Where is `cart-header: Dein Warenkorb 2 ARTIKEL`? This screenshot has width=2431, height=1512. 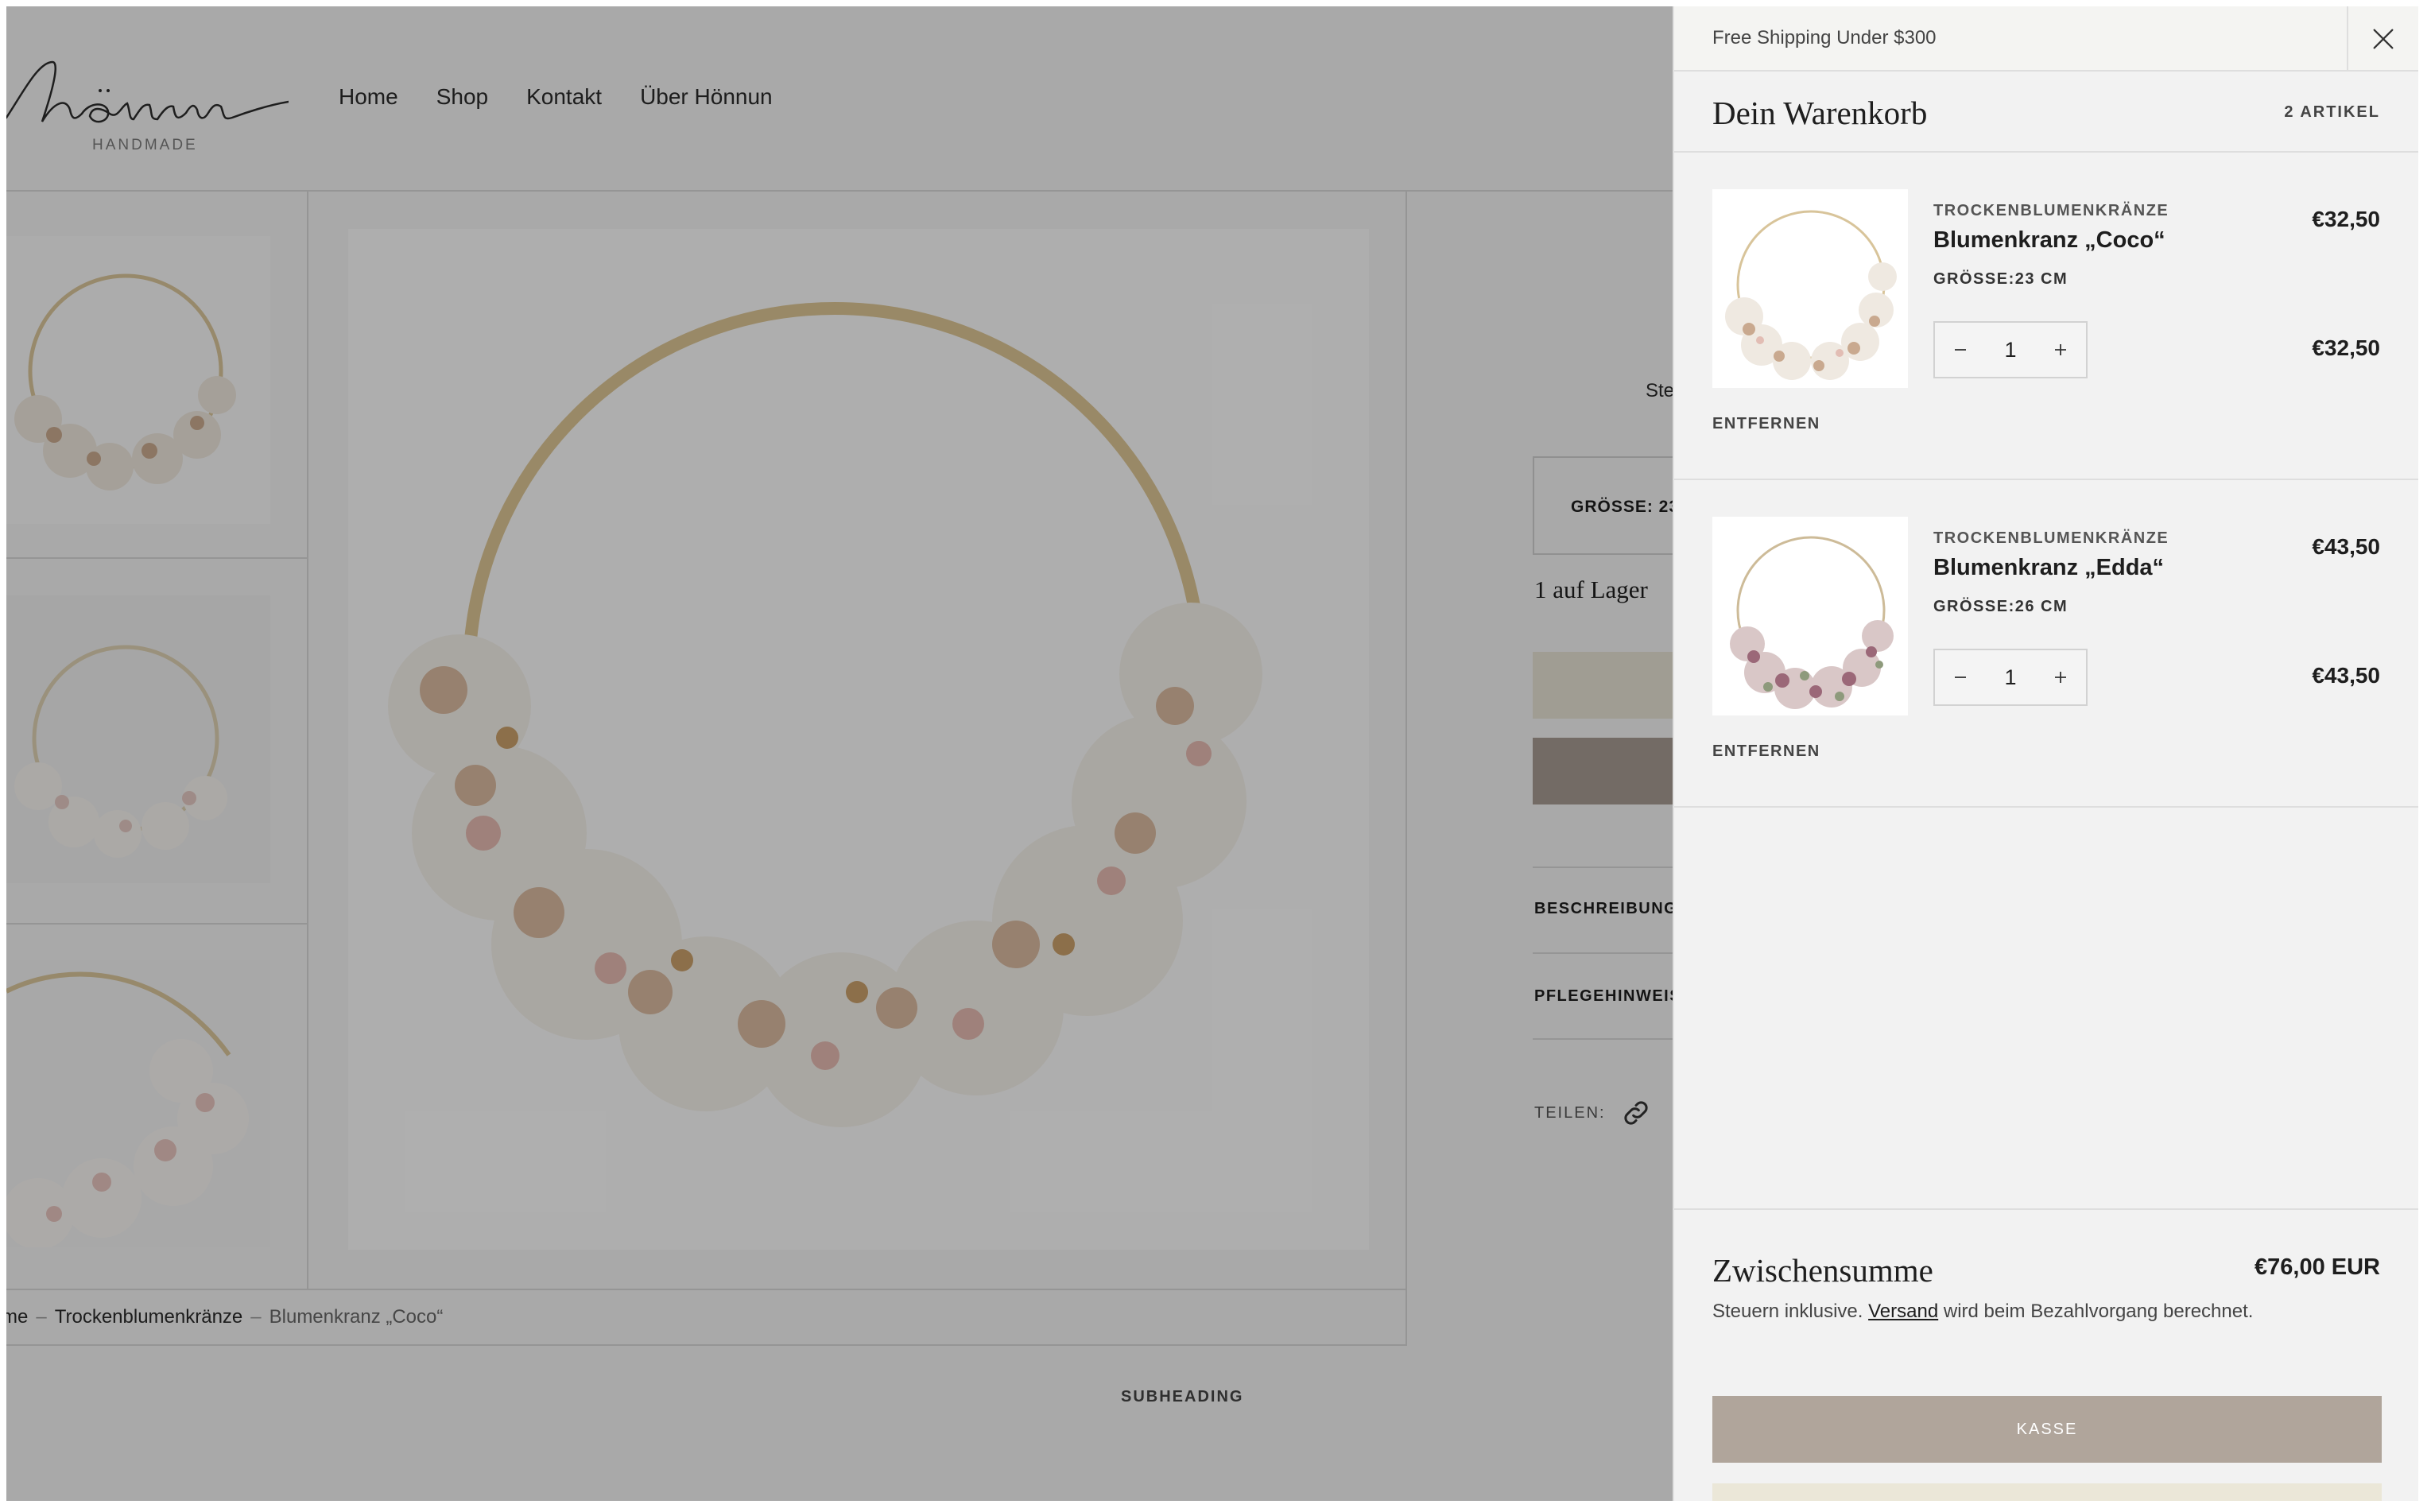
cart-header: Dein Warenkorb 2 ARTIKEL is located at coordinates (2046, 112).